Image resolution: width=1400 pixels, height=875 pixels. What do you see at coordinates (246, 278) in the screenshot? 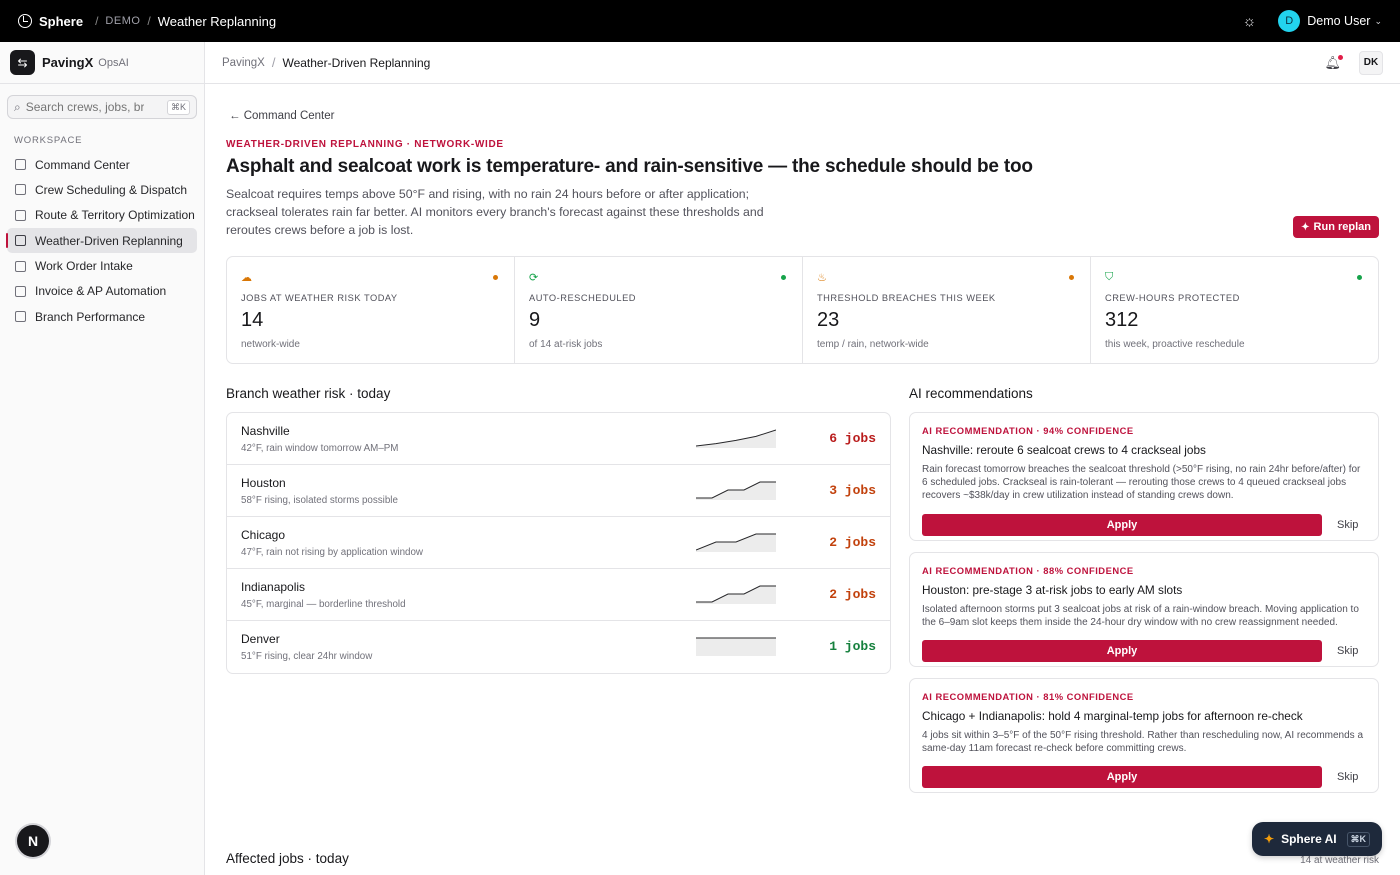
I see `cloud-rain-icon: ☁` at bounding box center [246, 278].